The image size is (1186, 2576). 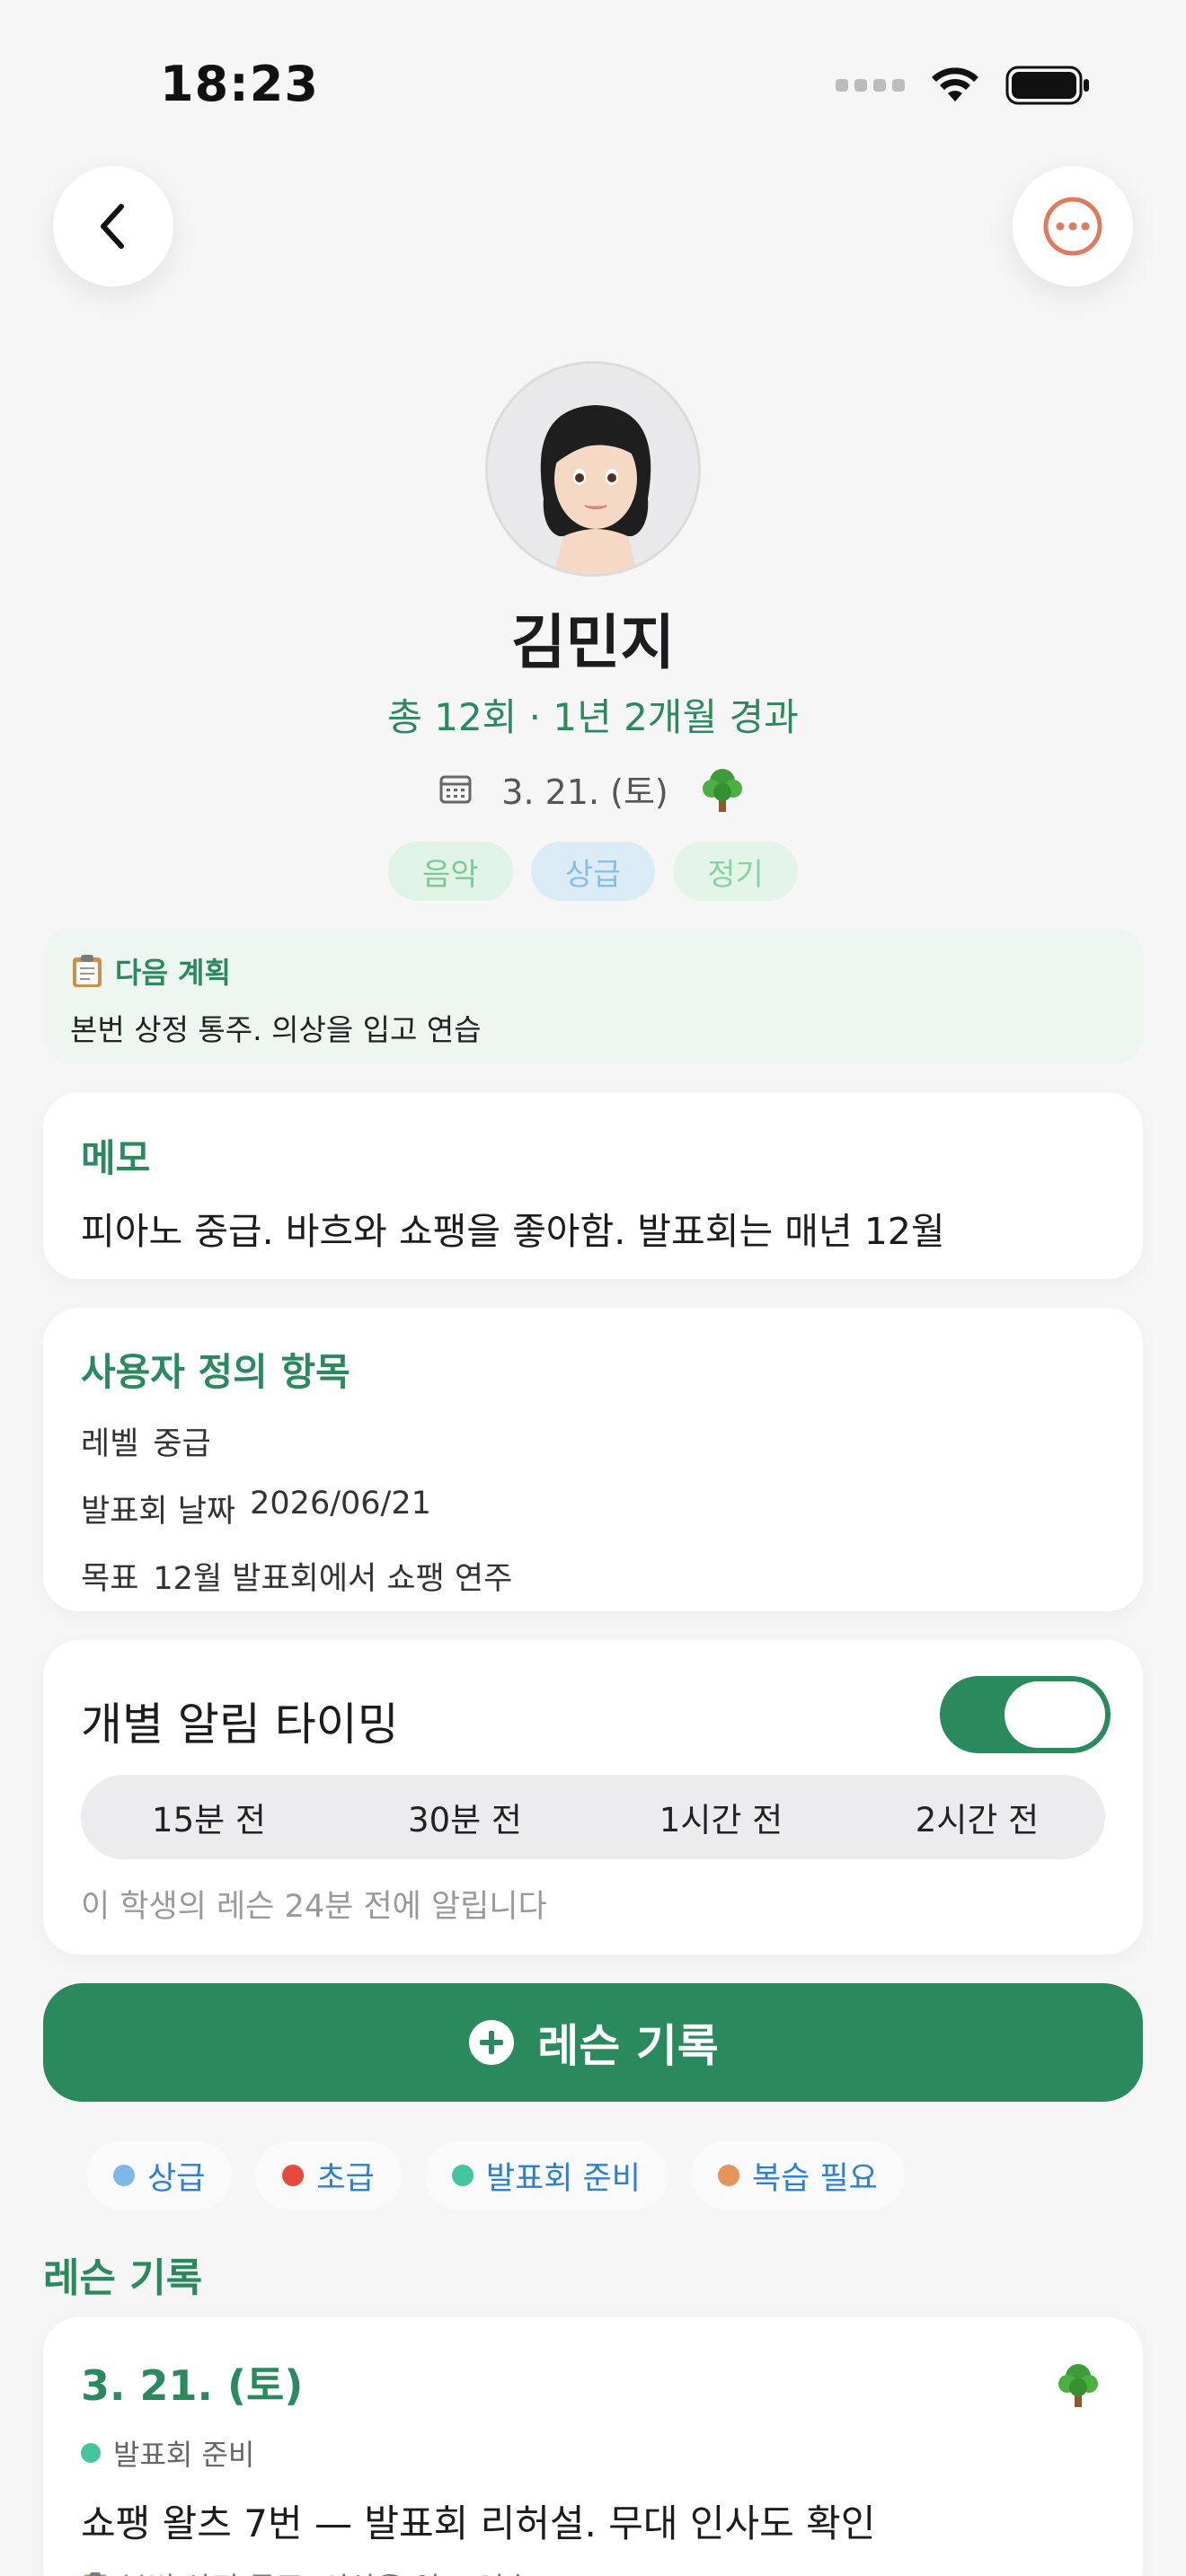 What do you see at coordinates (478, 2523) in the screenshot?
I see `lesson-content: 쇼팽 왈츠 7번 — 발표회 리허설. 무대 인사도 확인` at bounding box center [478, 2523].